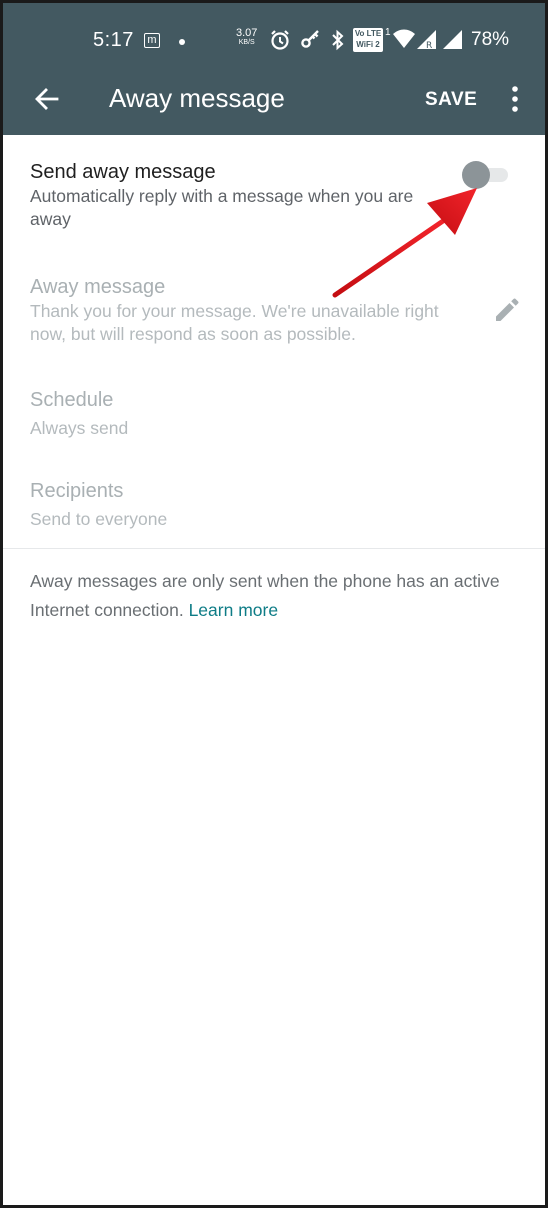 This screenshot has height=1208, width=548. I want to click on signal-roaming-icon: R, so click(426, 40).